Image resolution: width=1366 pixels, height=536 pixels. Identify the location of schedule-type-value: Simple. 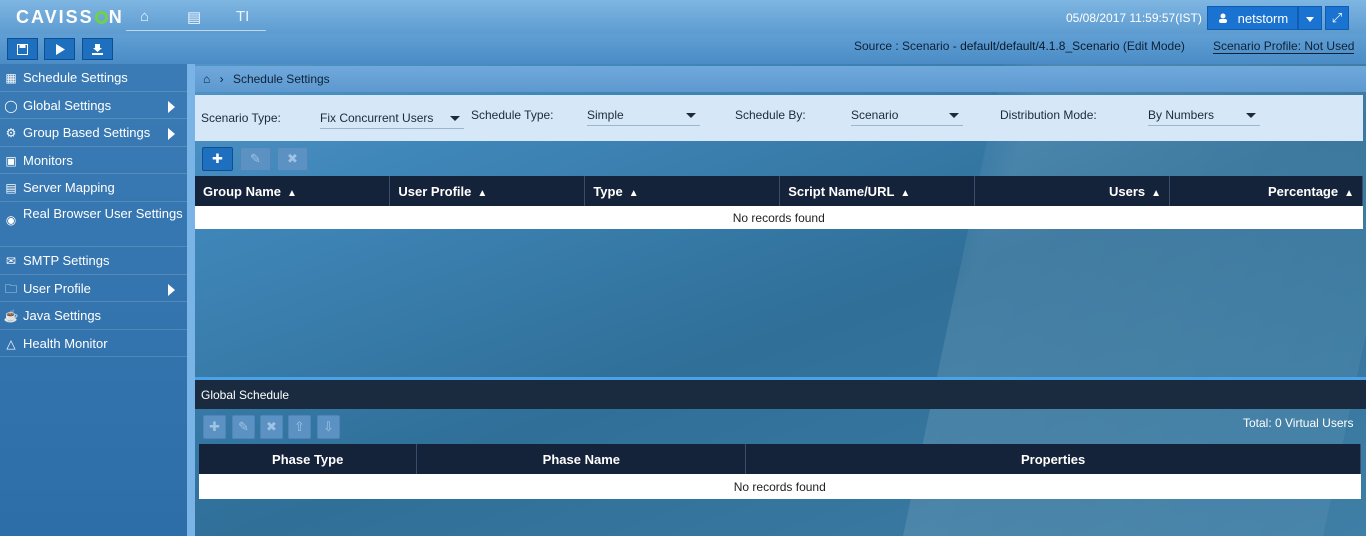
(605, 115).